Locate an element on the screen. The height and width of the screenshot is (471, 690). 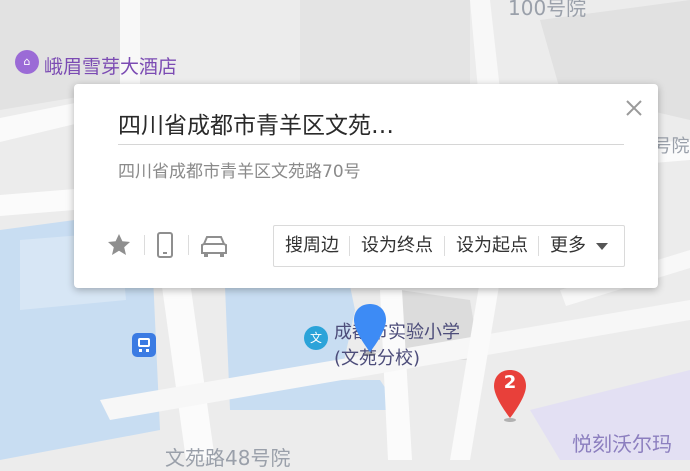
more-dropdown-button: 更多 is located at coordinates (579, 246).